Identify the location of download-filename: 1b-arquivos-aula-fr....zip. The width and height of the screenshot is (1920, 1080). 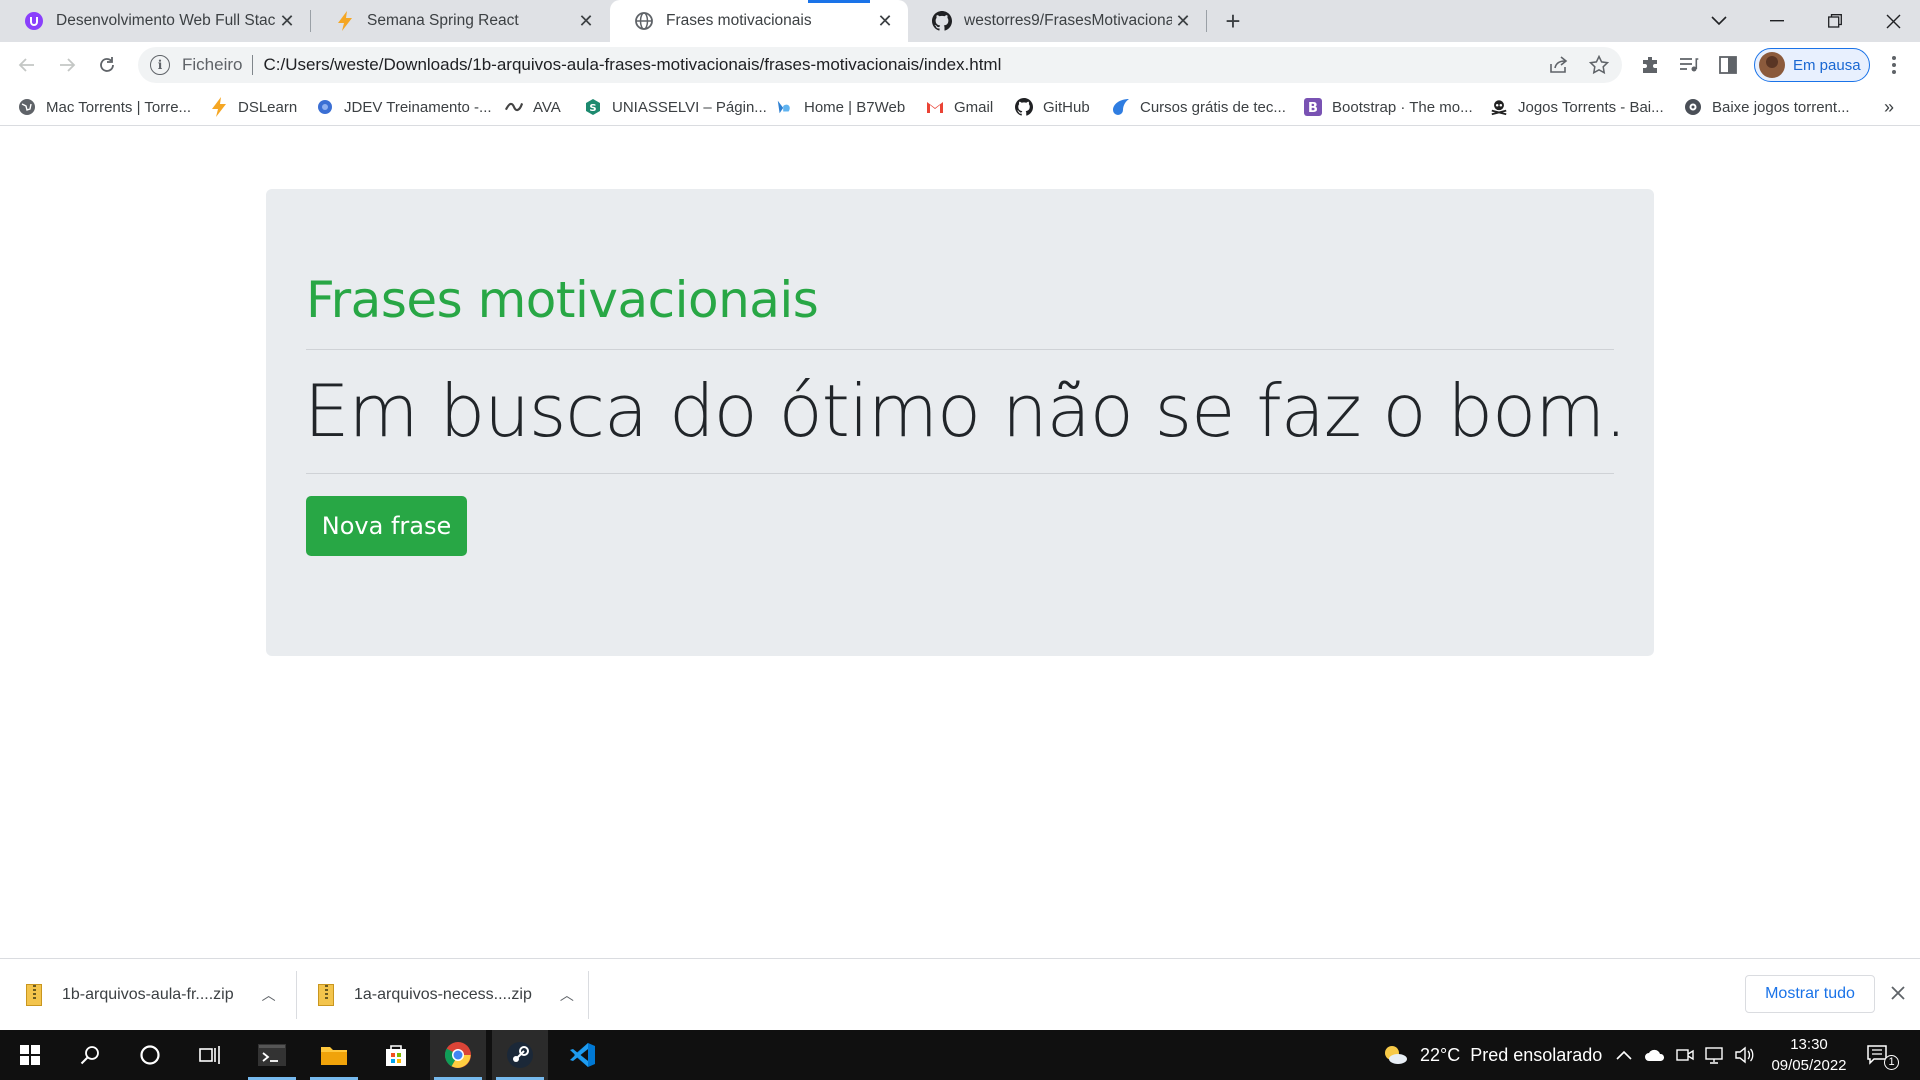
(148, 994).